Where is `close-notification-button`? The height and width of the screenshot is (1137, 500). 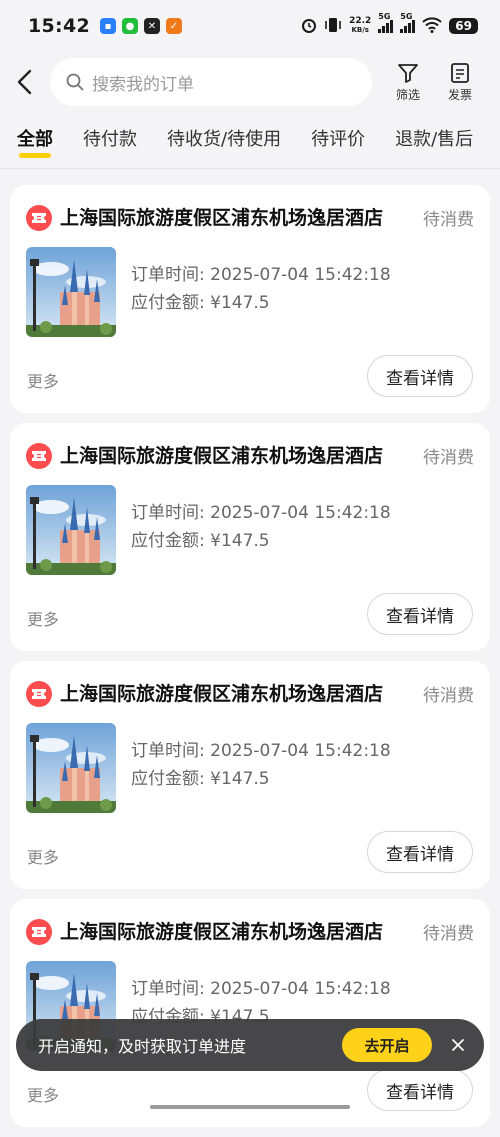 close-notification-button is located at coordinates (458, 1045).